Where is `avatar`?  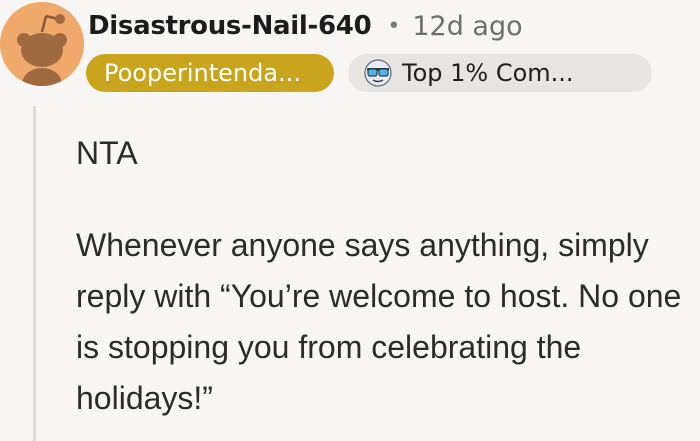
avatar is located at coordinates (42, 44).